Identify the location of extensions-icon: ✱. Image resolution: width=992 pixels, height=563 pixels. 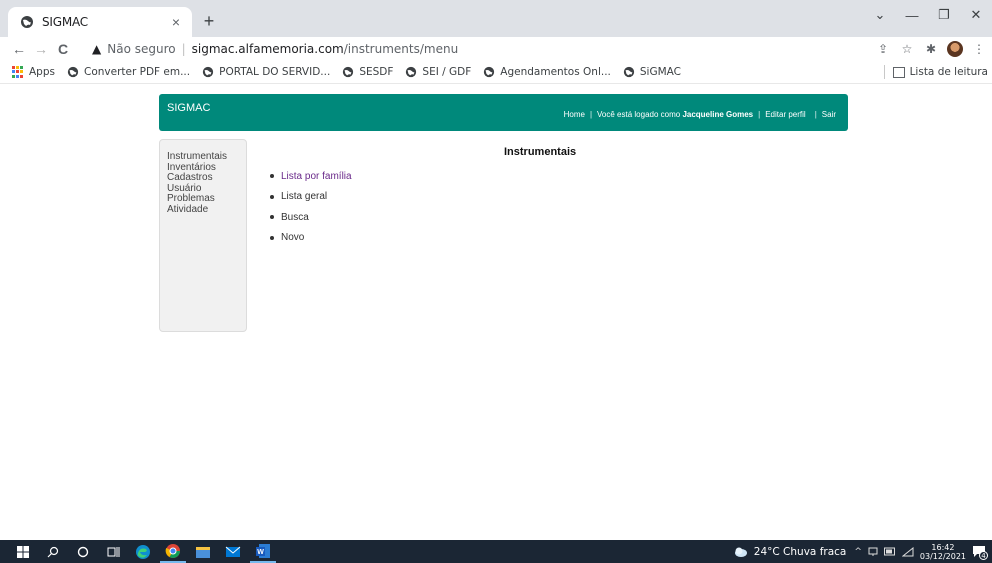
(931, 49).